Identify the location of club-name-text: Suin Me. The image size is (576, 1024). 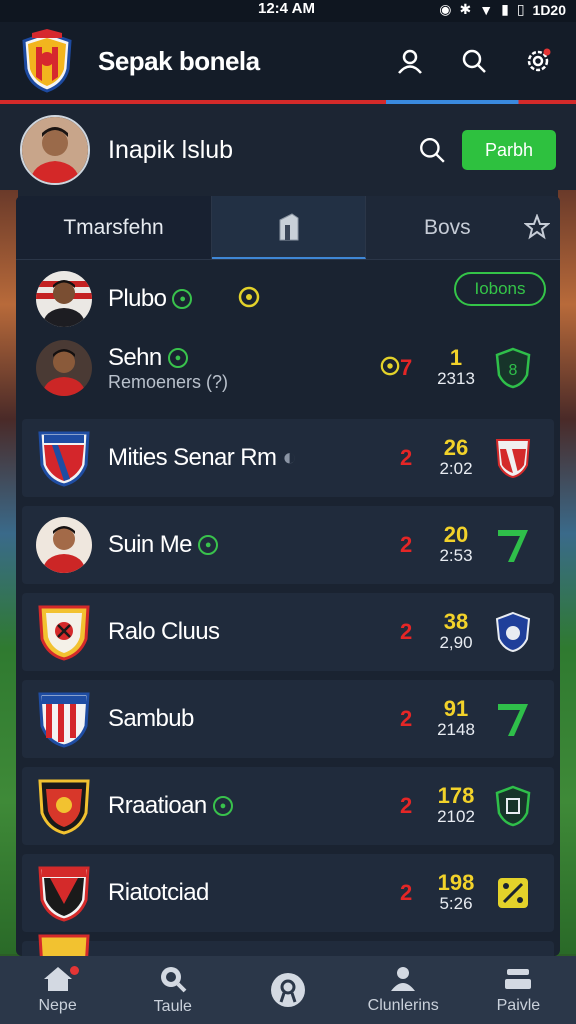
(150, 544).